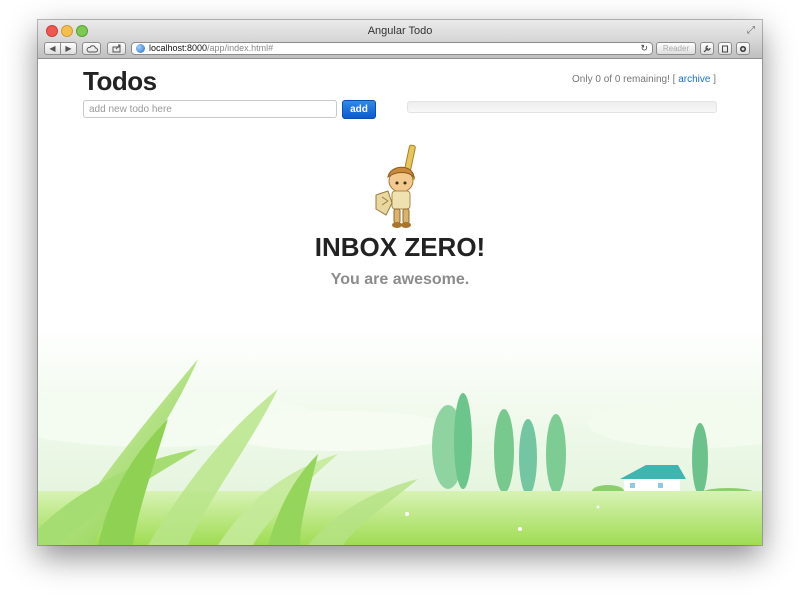  Describe the element at coordinates (725, 48) in the screenshot. I see `bookmarks-icon` at that location.